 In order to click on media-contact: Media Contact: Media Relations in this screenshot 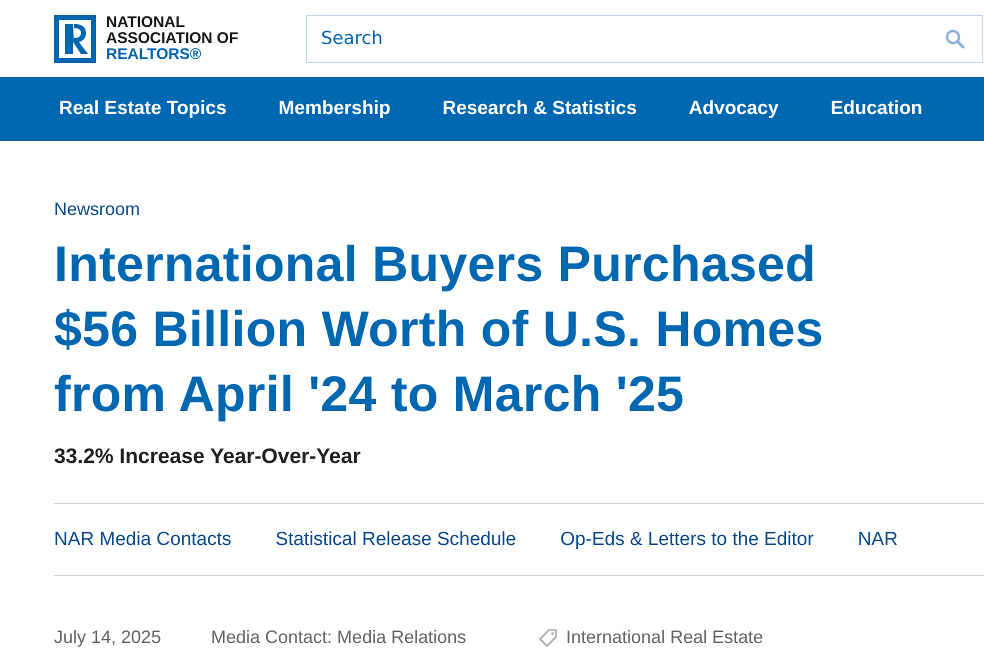, I will do `click(339, 637)`.